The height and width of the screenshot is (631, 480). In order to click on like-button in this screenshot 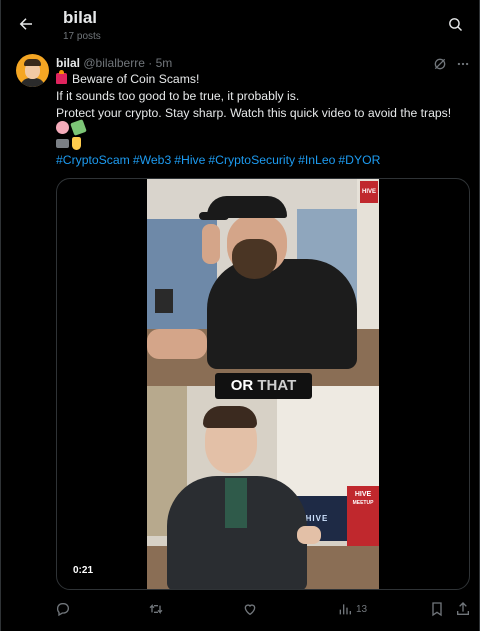, I will do `click(251, 609)`.